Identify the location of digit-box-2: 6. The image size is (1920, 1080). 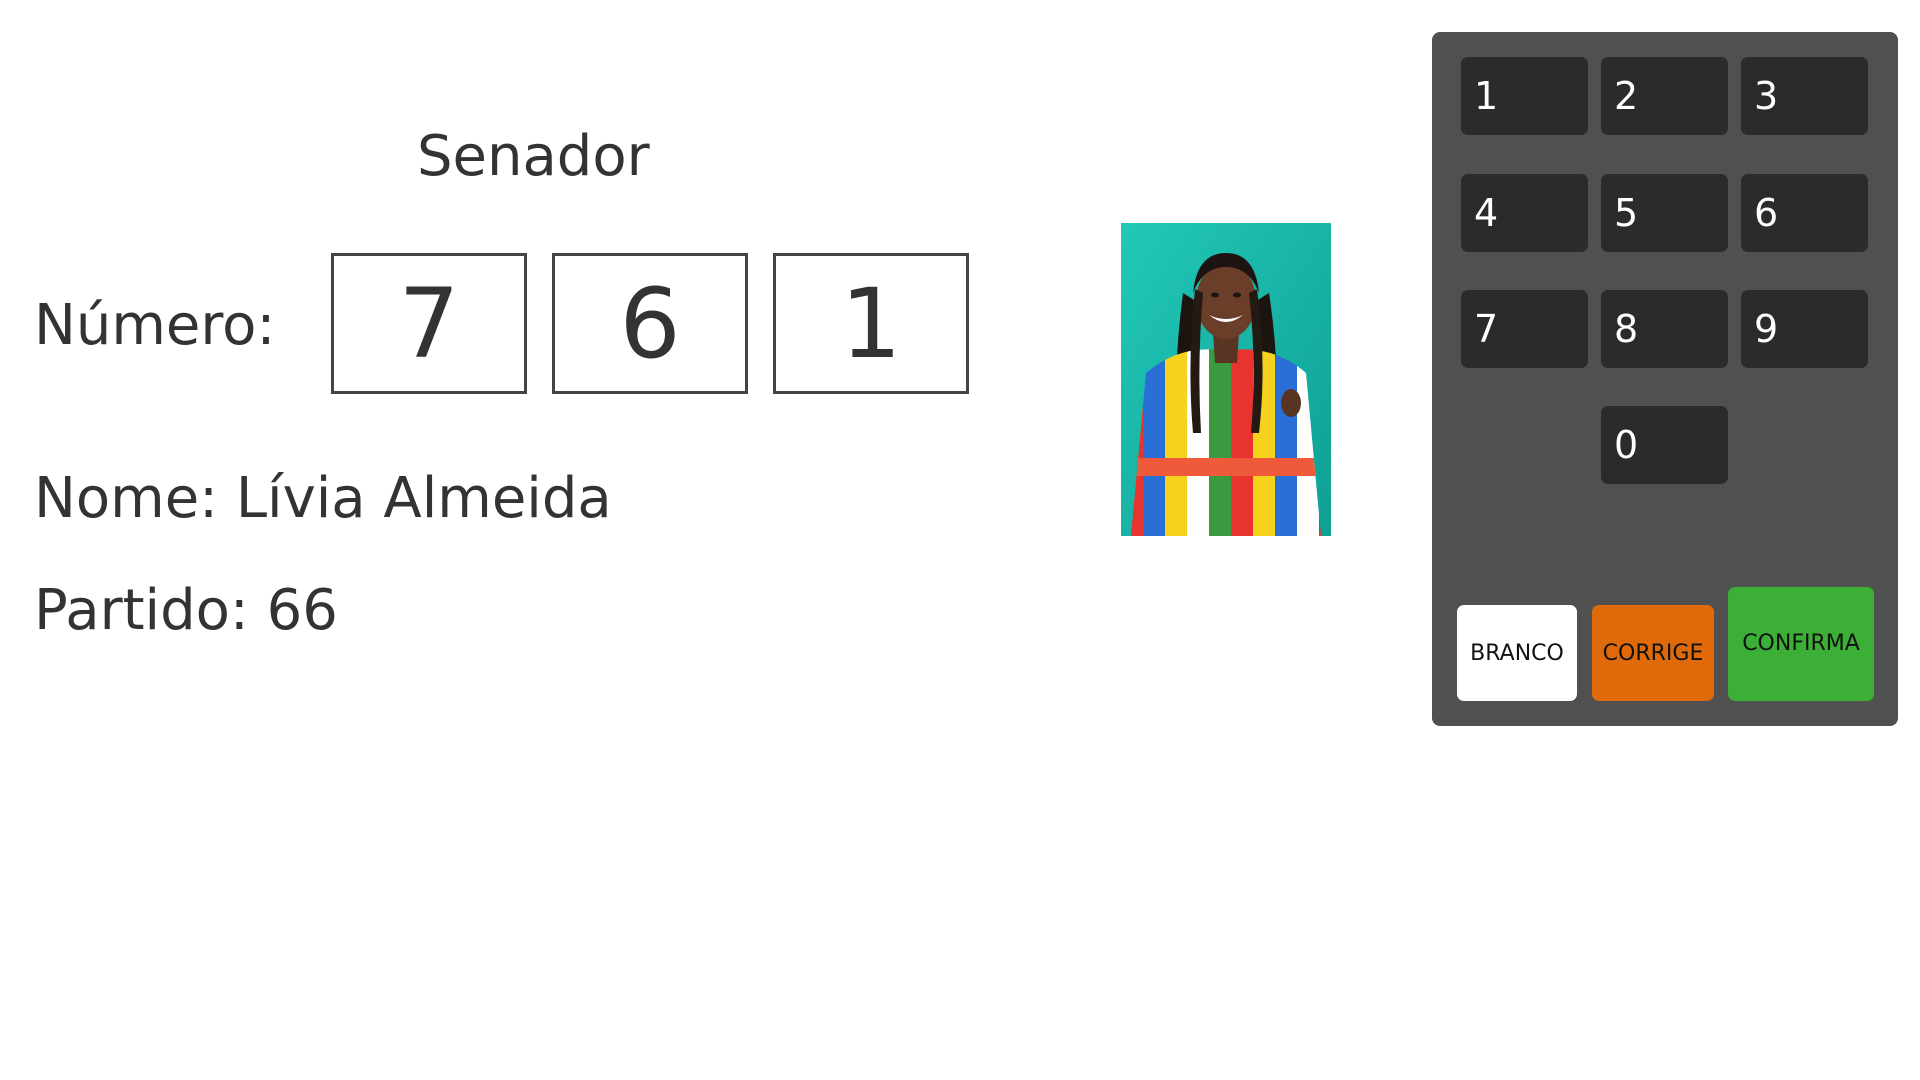
(650, 323).